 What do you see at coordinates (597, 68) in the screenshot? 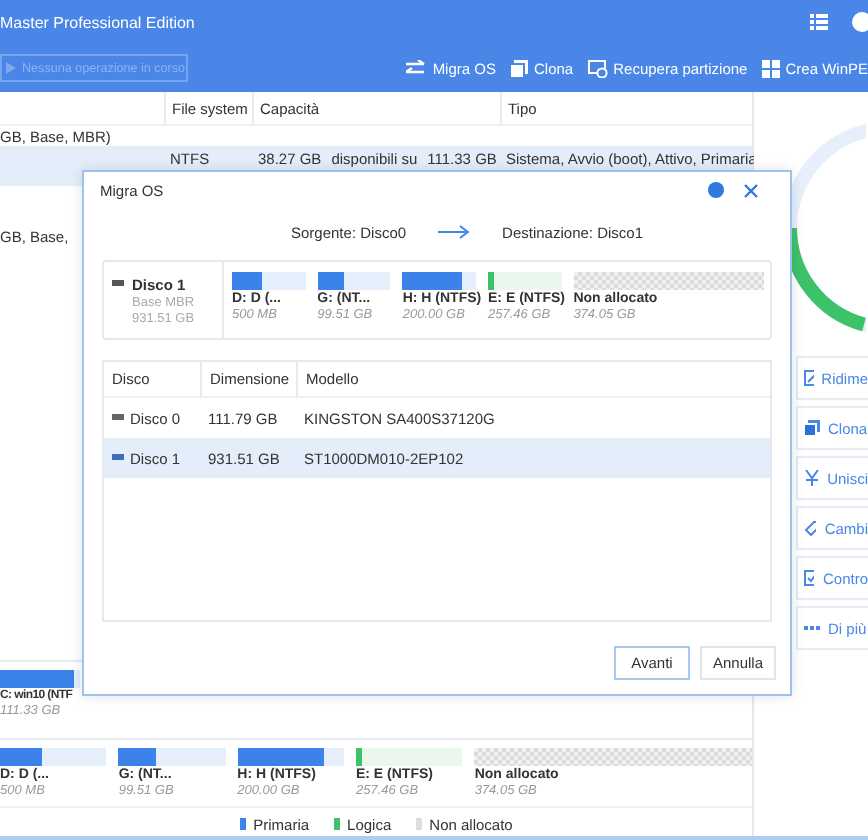
I see `recovery-icon` at bounding box center [597, 68].